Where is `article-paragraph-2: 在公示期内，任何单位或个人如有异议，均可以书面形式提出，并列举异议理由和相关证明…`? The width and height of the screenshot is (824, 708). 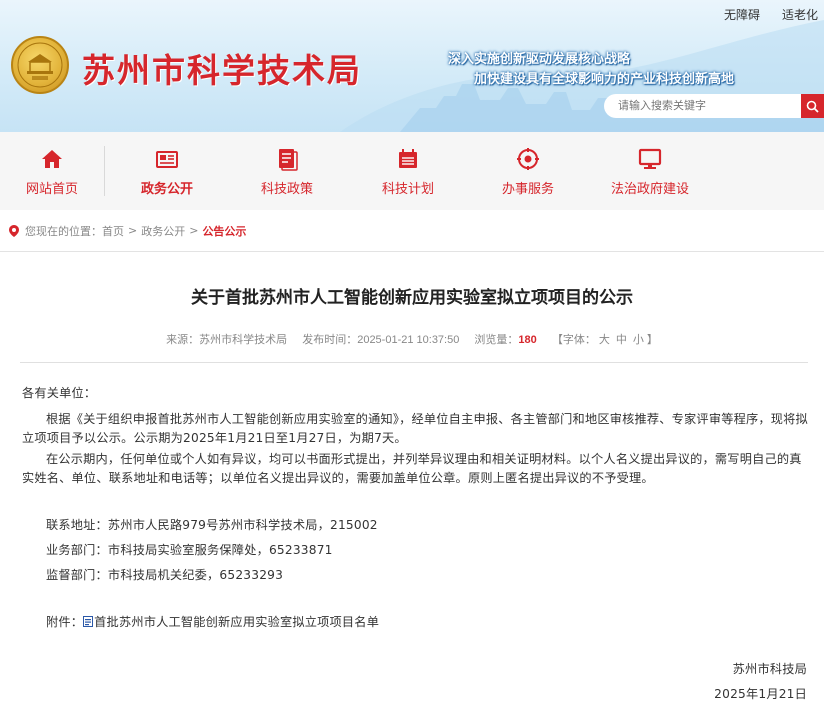
article-paragraph-2: 在公示期内，任何单位或个人如有异议，均可以书面形式提出，并列举异议理由和相关证明… is located at coordinates (412, 468).